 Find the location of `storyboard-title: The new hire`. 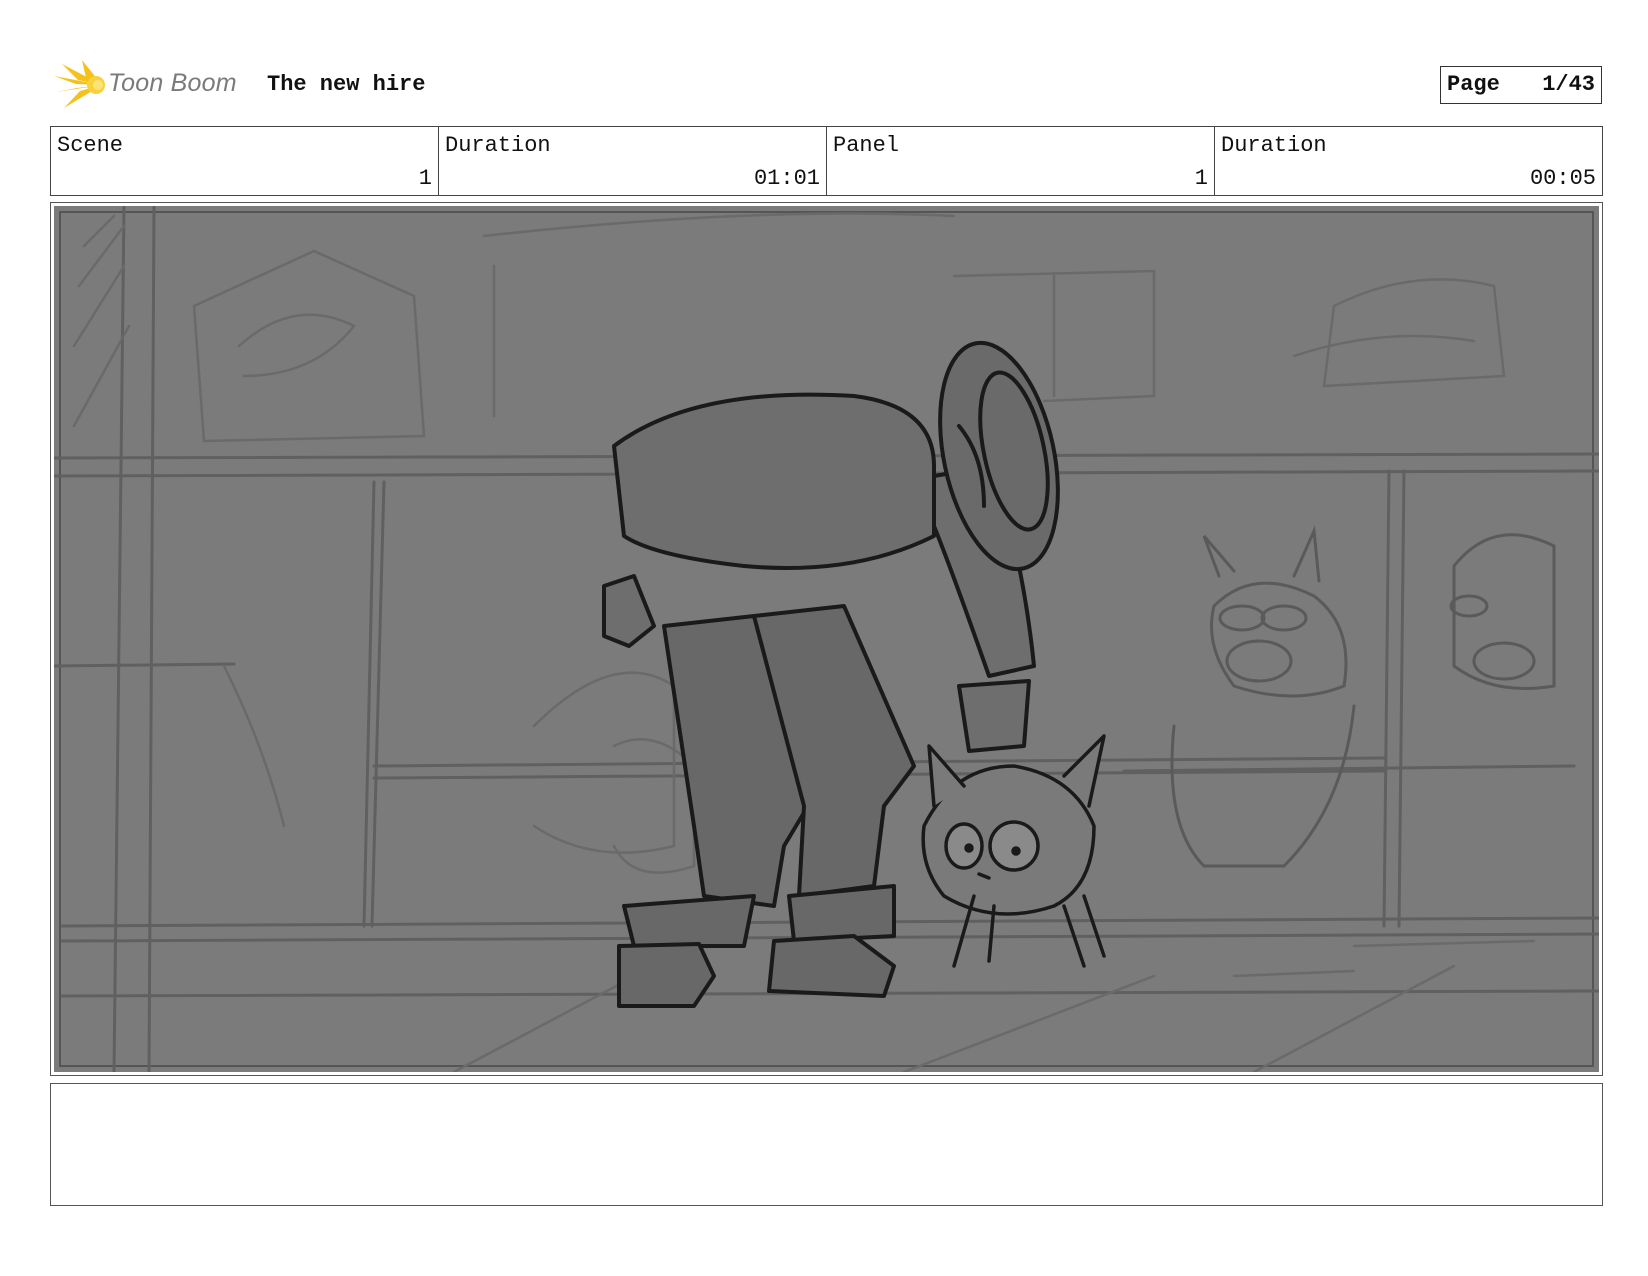

storyboard-title: The new hire is located at coordinates (346, 84).